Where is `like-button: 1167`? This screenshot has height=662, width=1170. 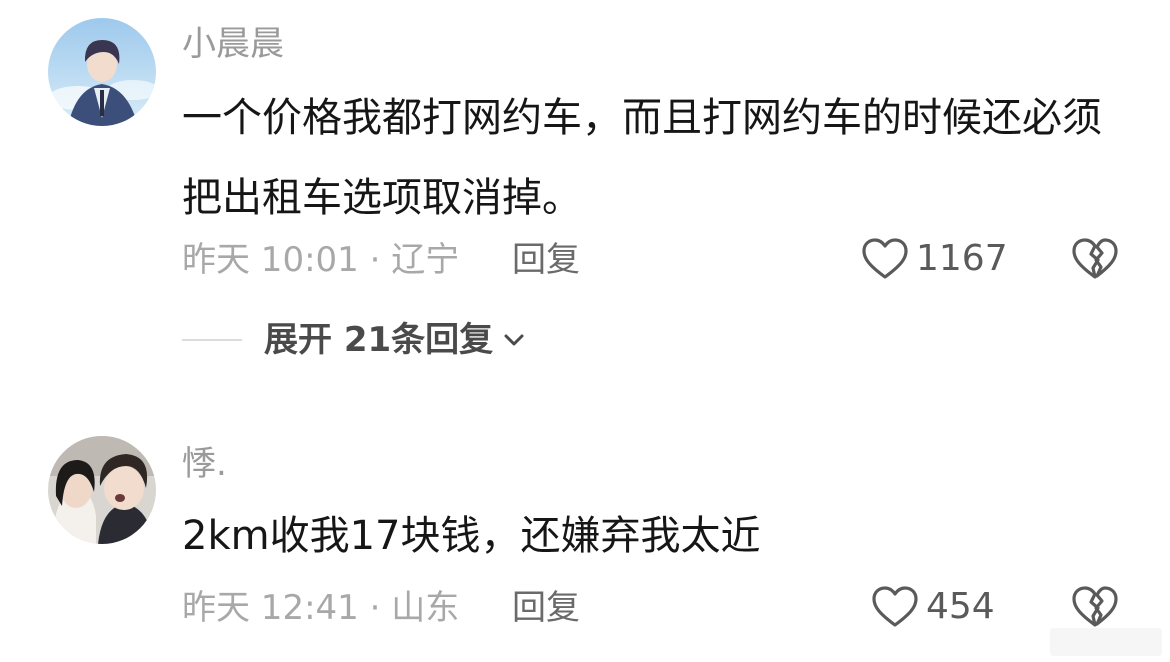 like-button: 1167 is located at coordinates (935, 259).